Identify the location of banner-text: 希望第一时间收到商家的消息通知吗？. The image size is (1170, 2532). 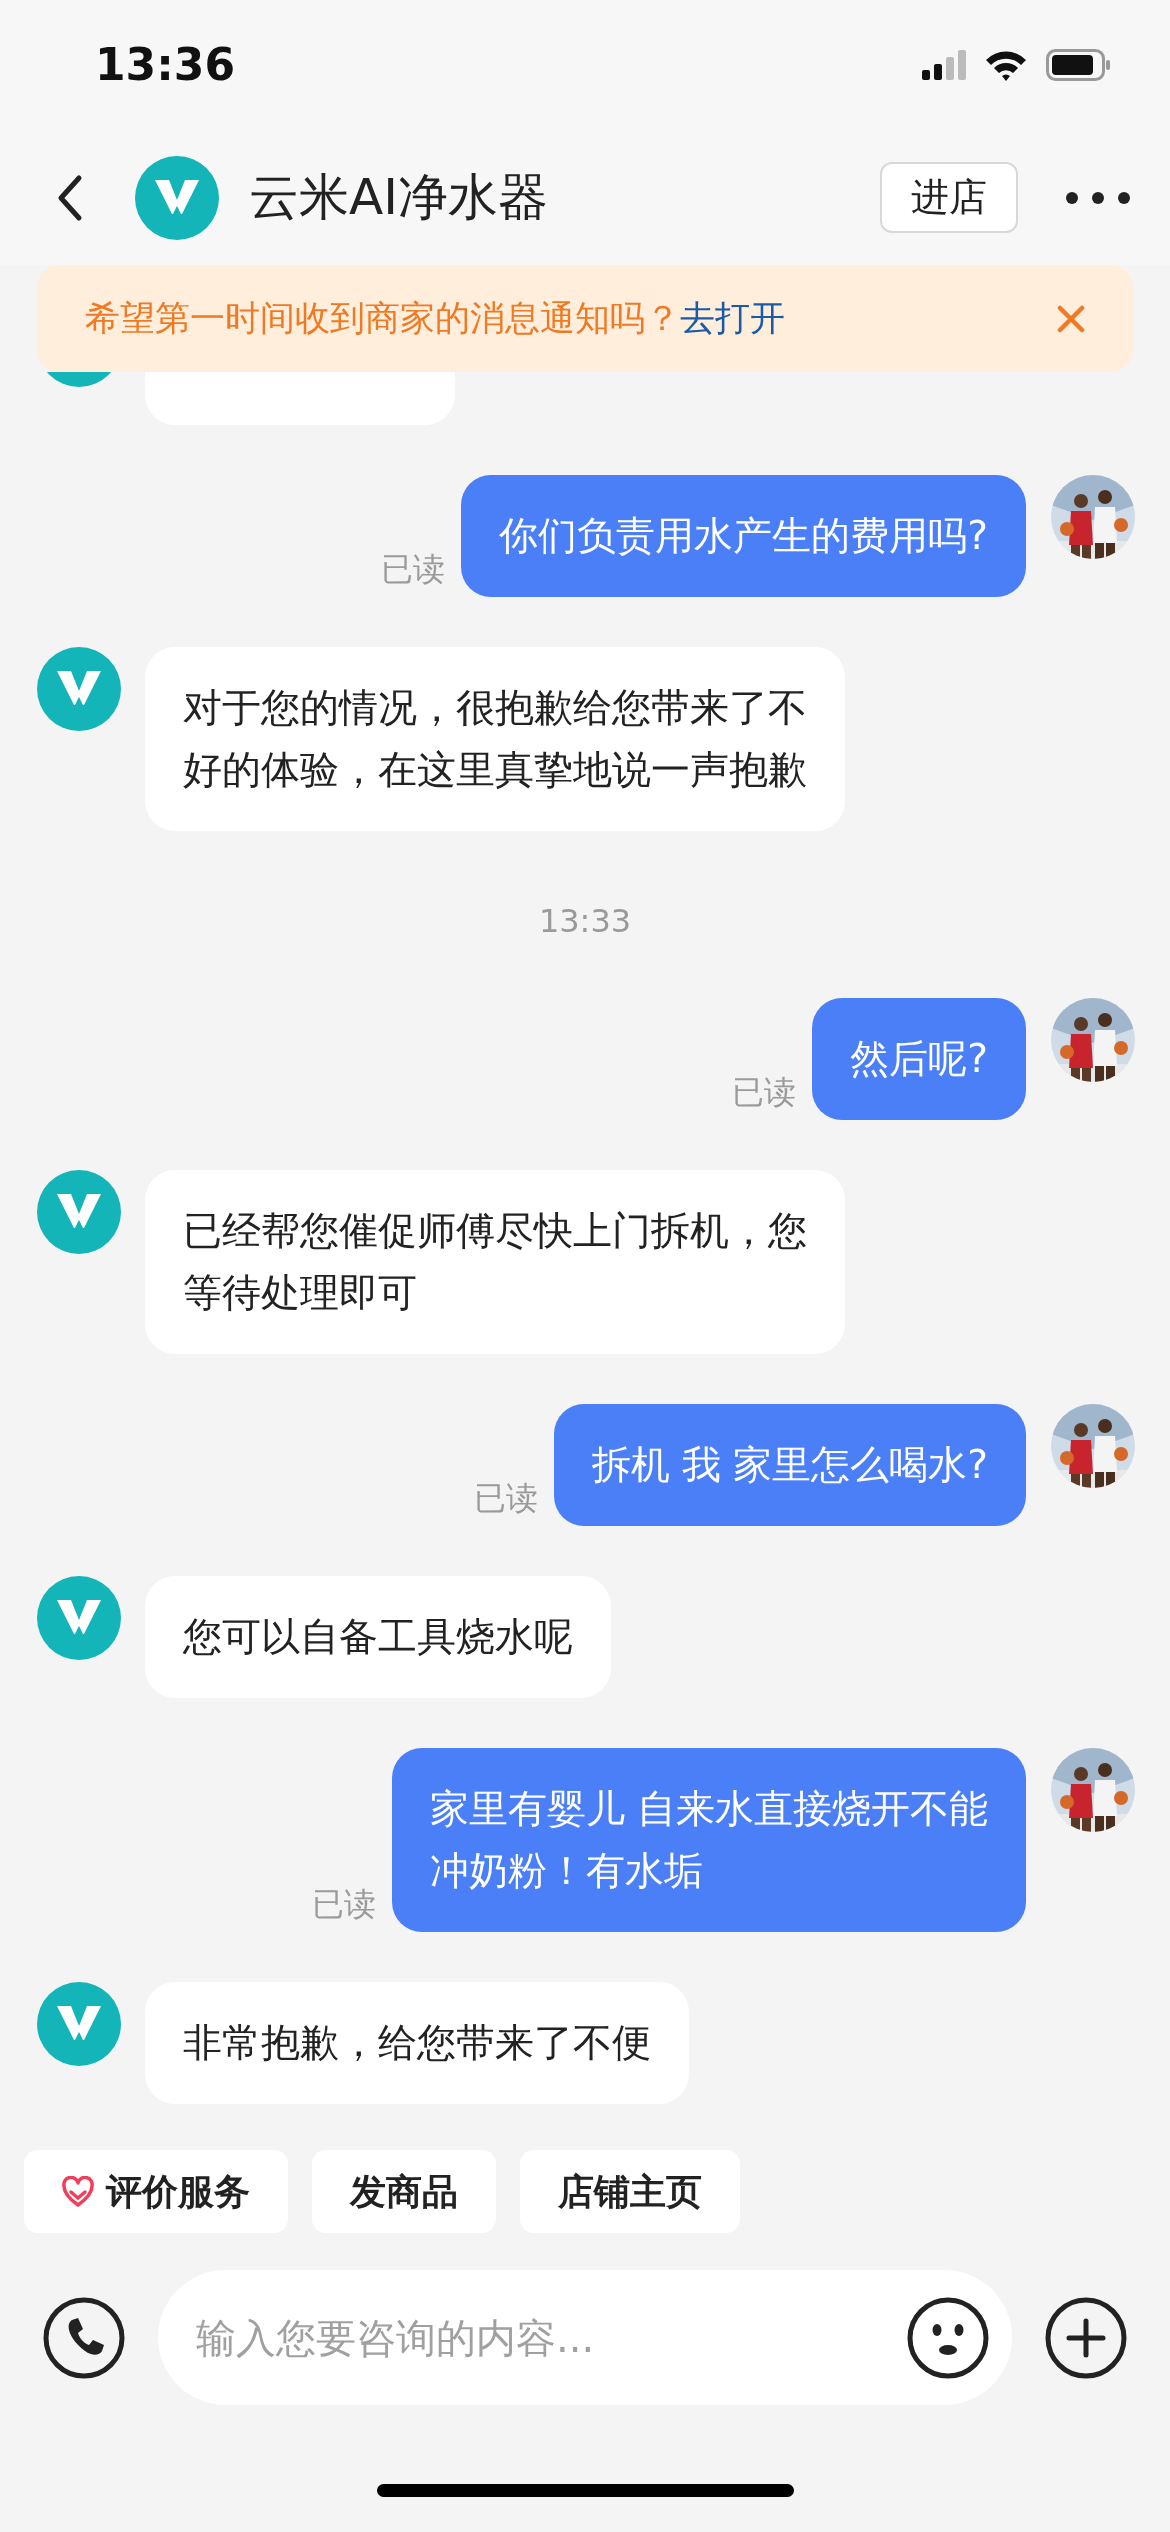
(382, 319).